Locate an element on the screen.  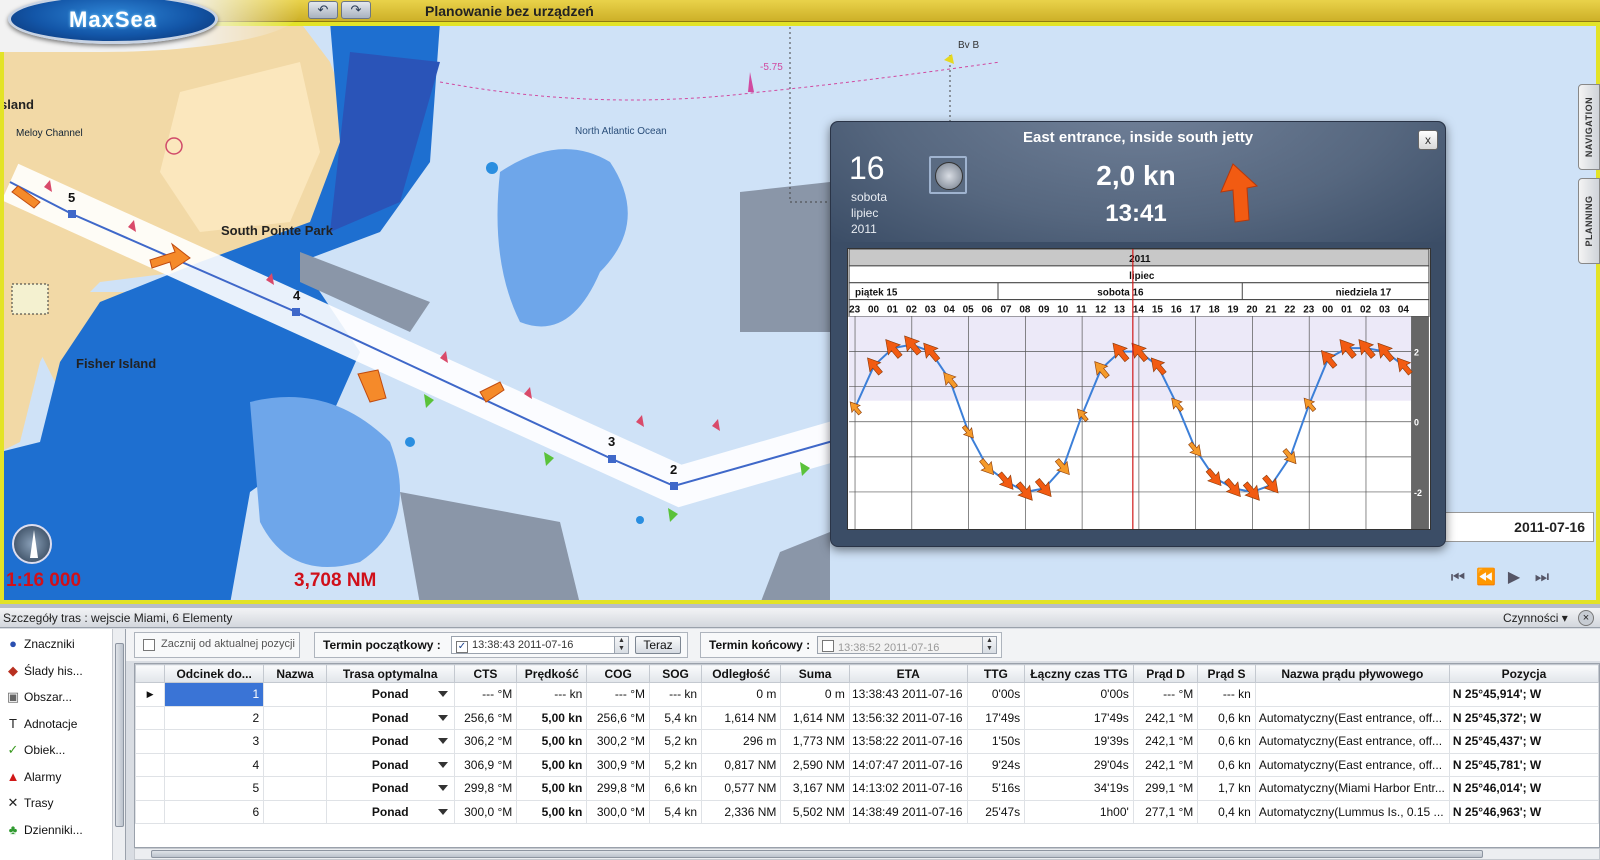
end-time-field: 13:38:52 2011-07-16 ▲ ▼ is located at coordinates (907, 645).